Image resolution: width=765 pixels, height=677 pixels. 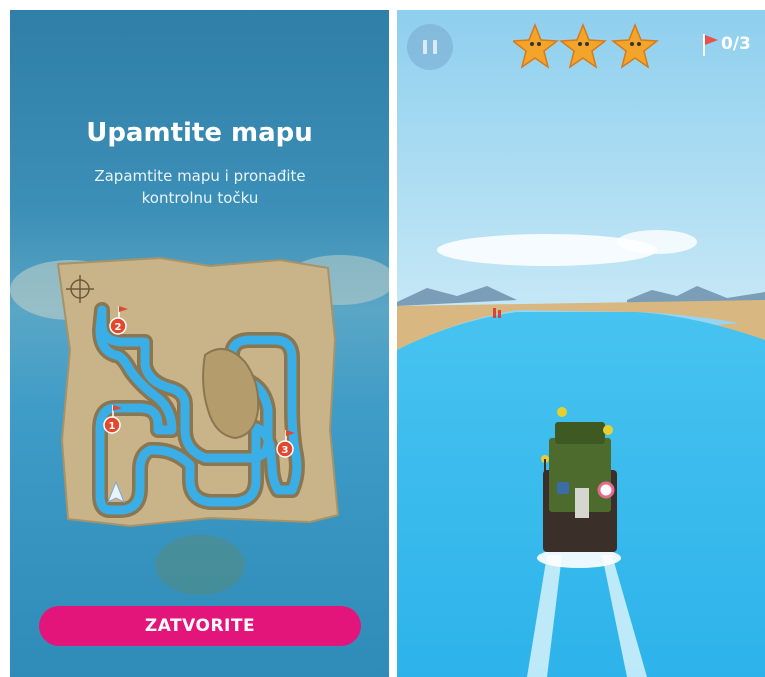 I want to click on blurred-boat, so click(x=200, y=565).